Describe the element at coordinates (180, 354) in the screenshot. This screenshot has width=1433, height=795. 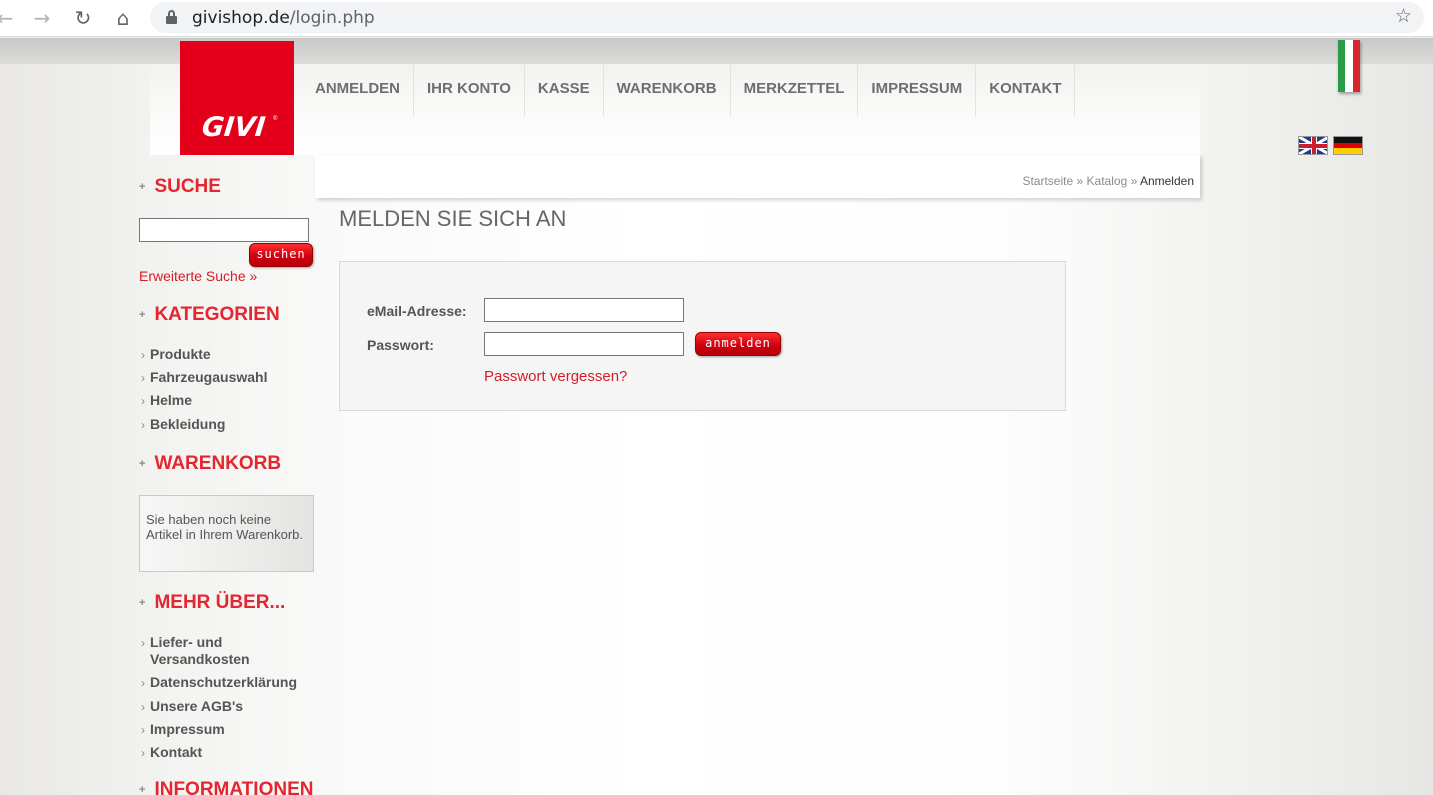
I see `category-link-label: Produkte` at that location.